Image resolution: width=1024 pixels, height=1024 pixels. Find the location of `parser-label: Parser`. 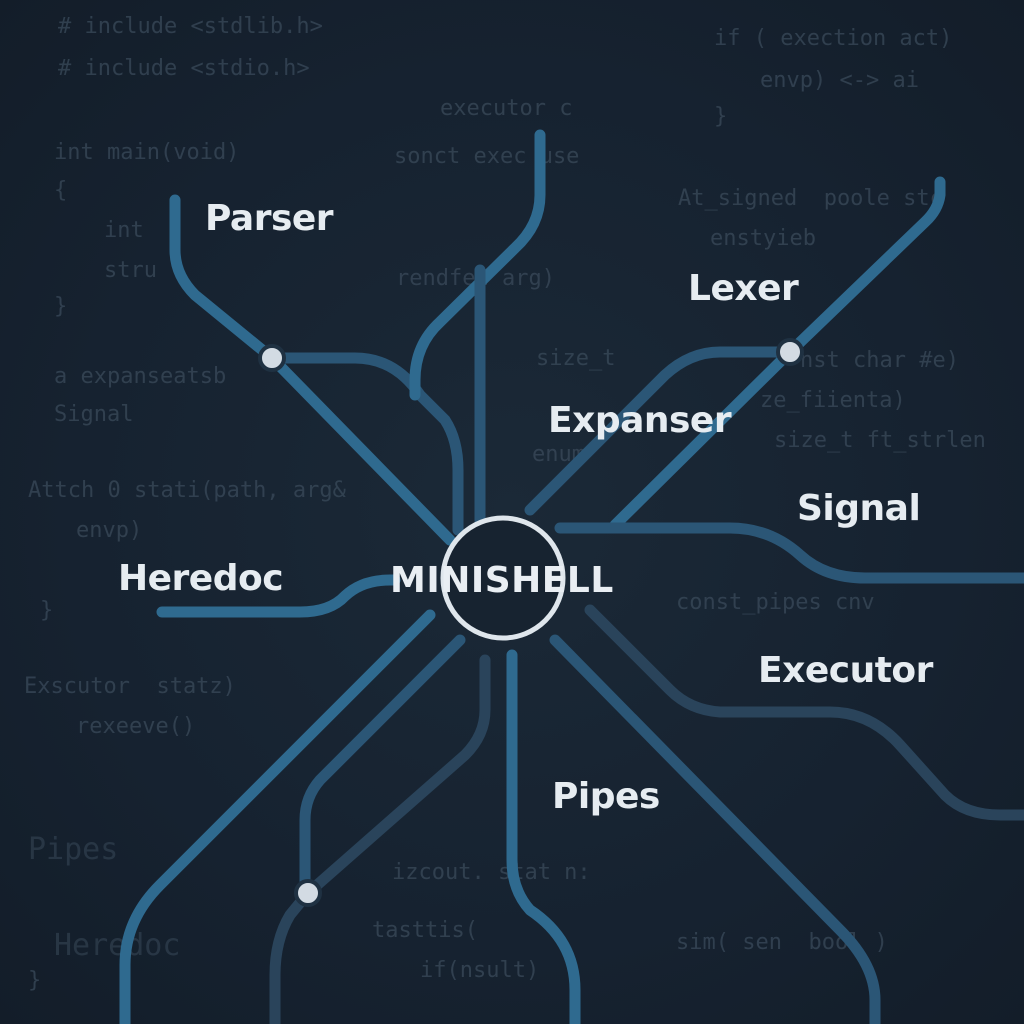

parser-label: Parser is located at coordinates (269, 218).